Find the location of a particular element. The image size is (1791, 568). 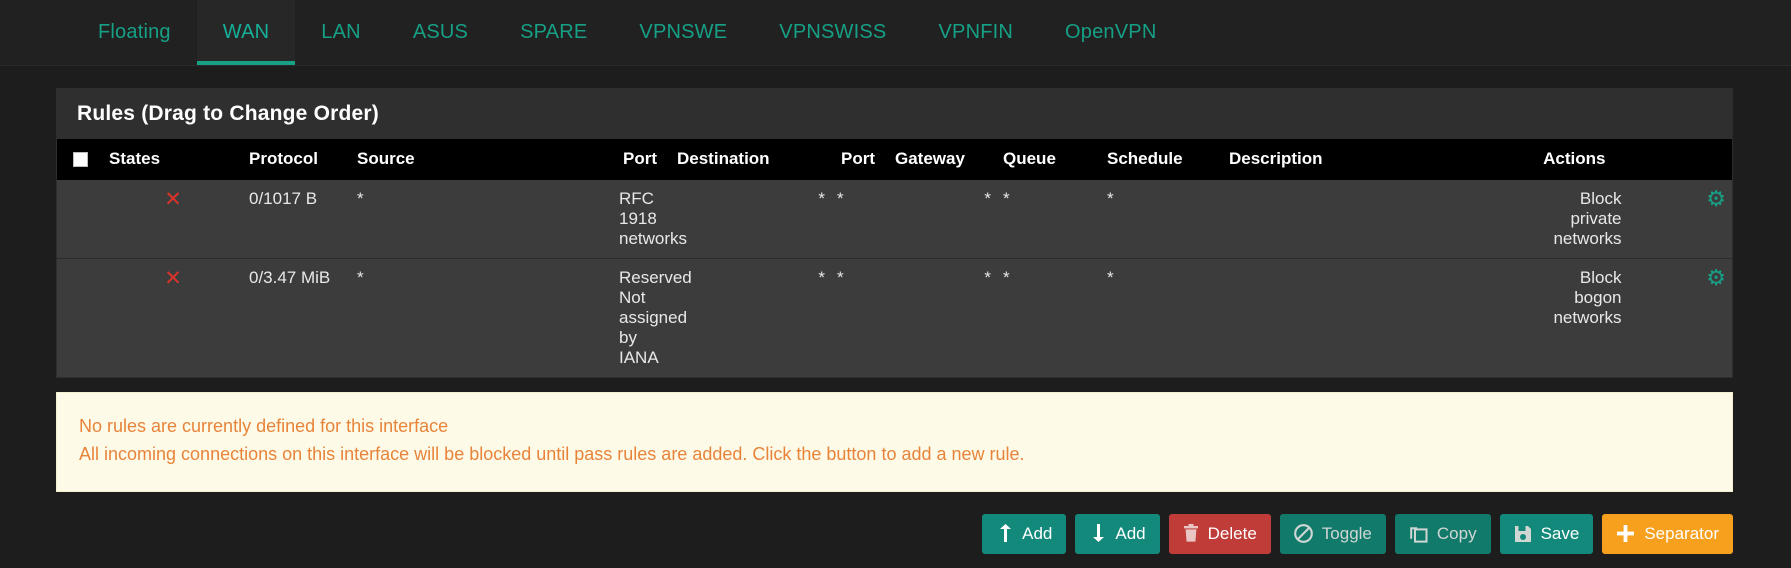

footer-area is located at coordinates (895, 561).